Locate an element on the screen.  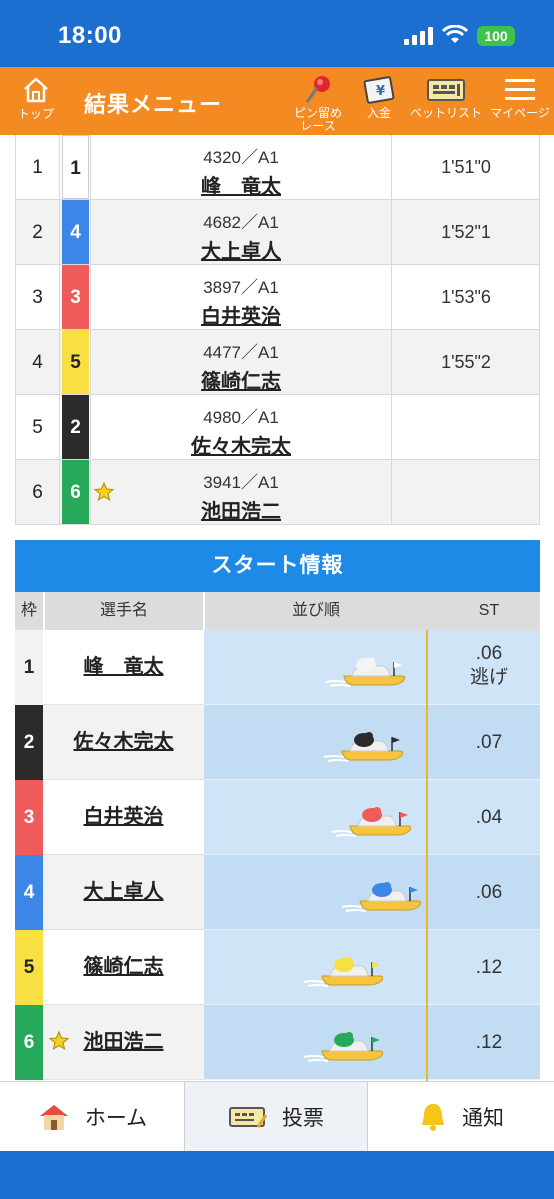
result-row: 4 5 4477／A1 篠崎仁志 1'55"2 is located at coordinates (277, 362).